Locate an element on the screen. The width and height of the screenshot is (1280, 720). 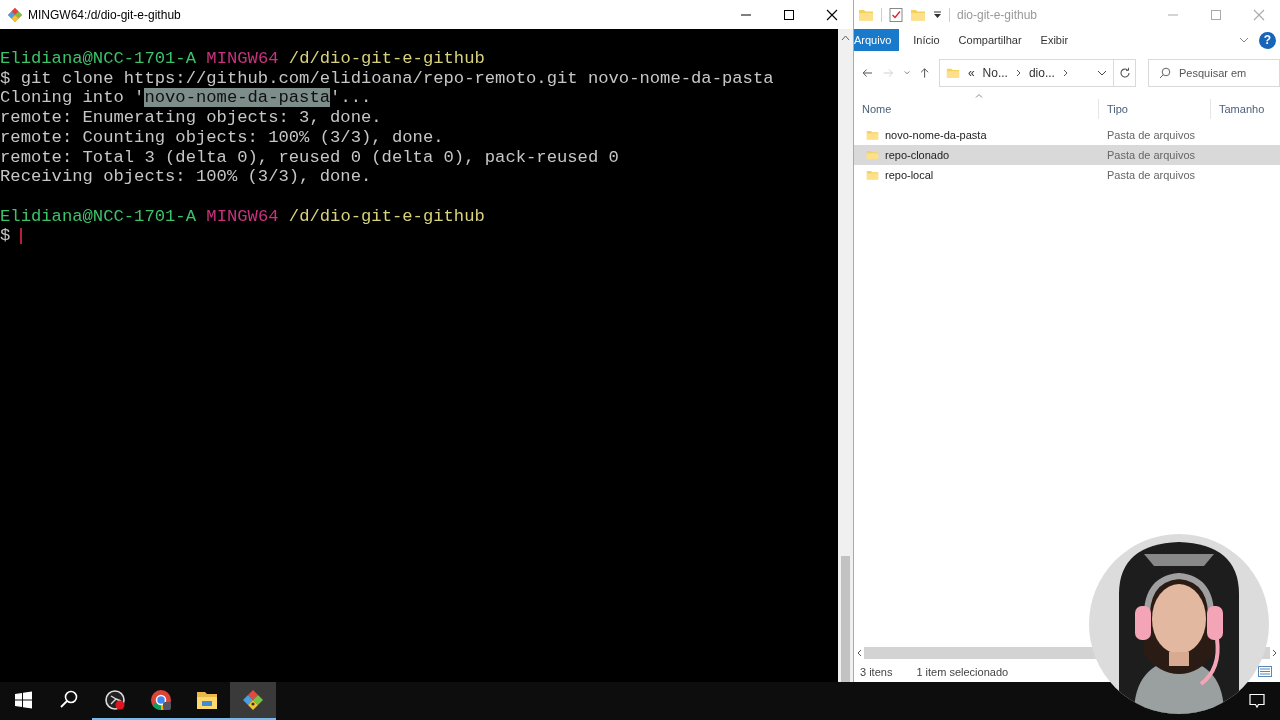
properties-icon is located at coordinates (896, 14).